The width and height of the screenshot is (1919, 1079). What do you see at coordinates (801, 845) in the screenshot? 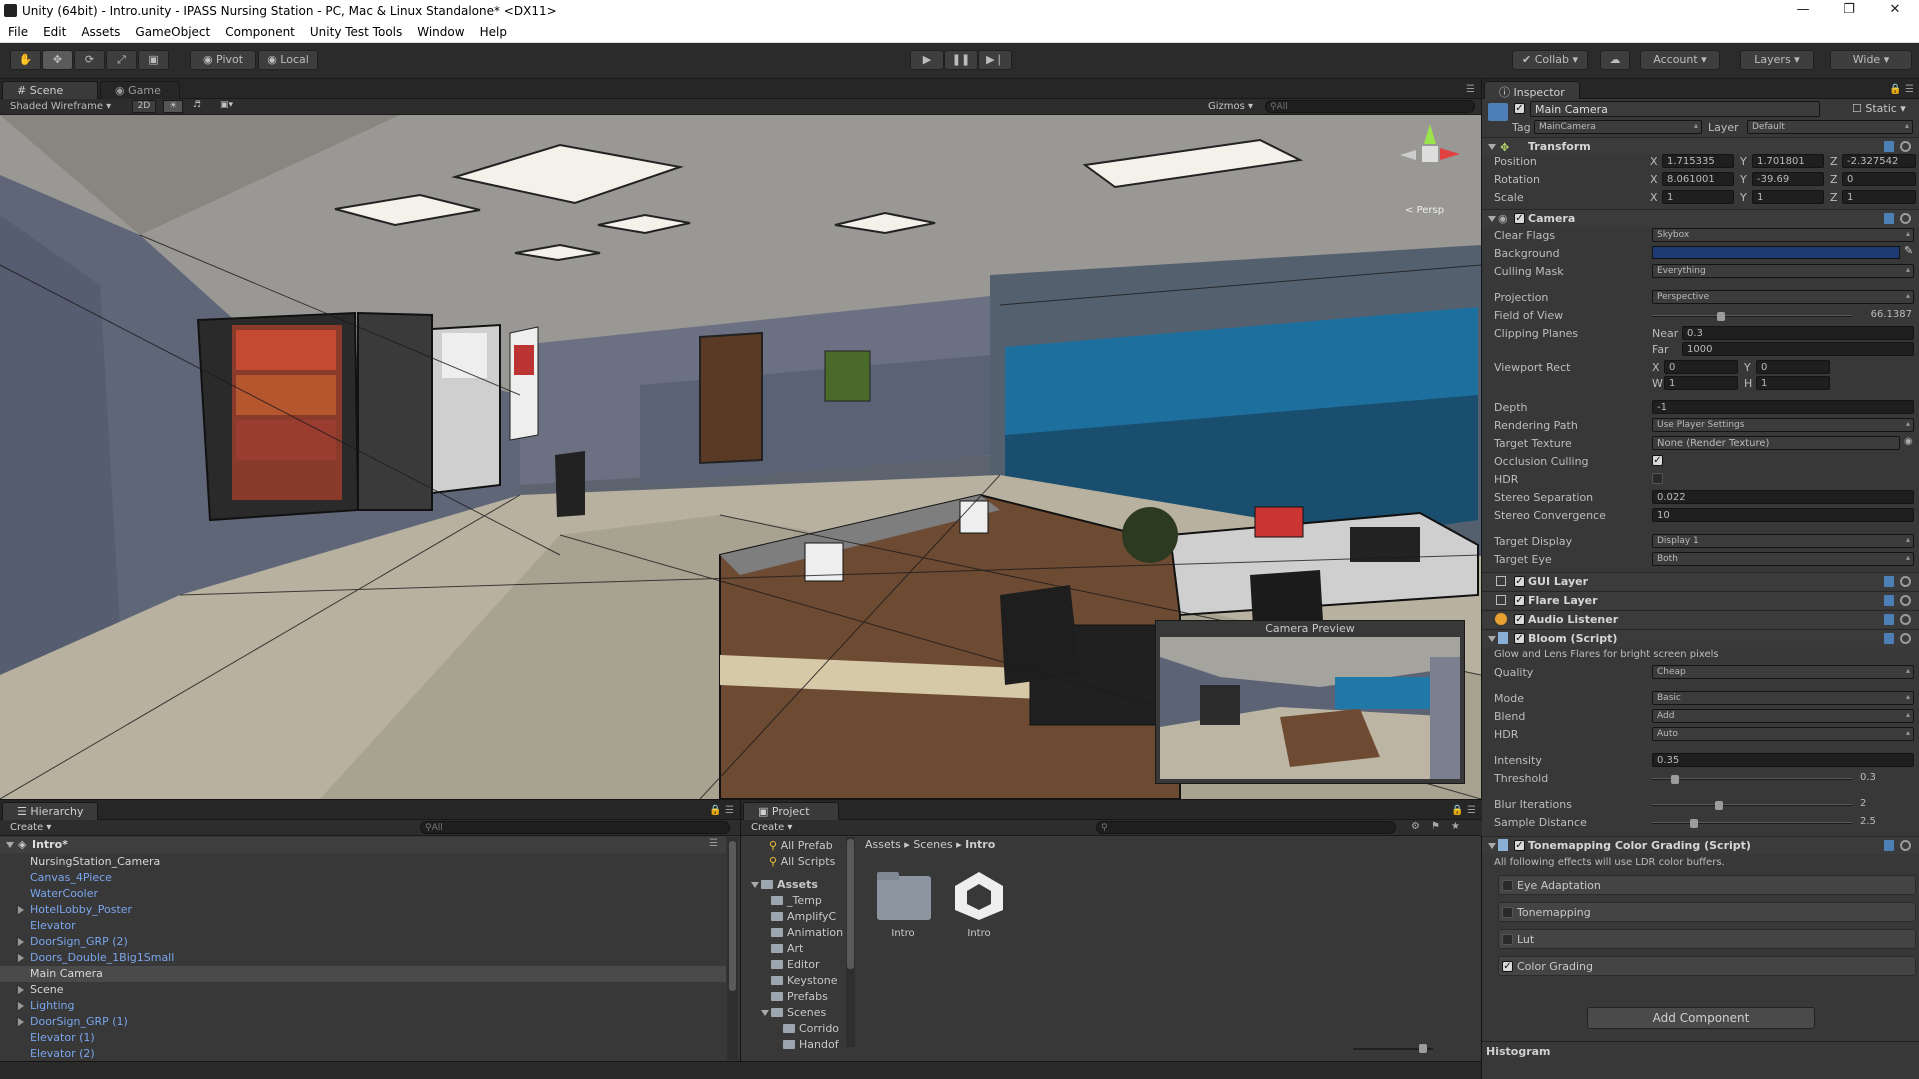
I see `favorite-all-prefabs: ⚲ All Prefab` at bounding box center [801, 845].